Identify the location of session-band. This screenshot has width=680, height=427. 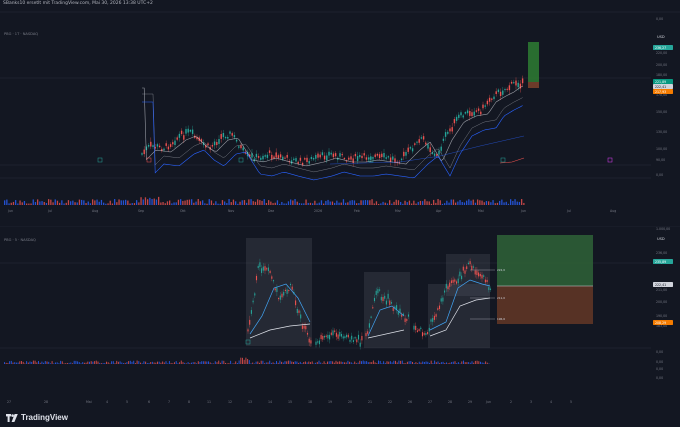
(468, 275).